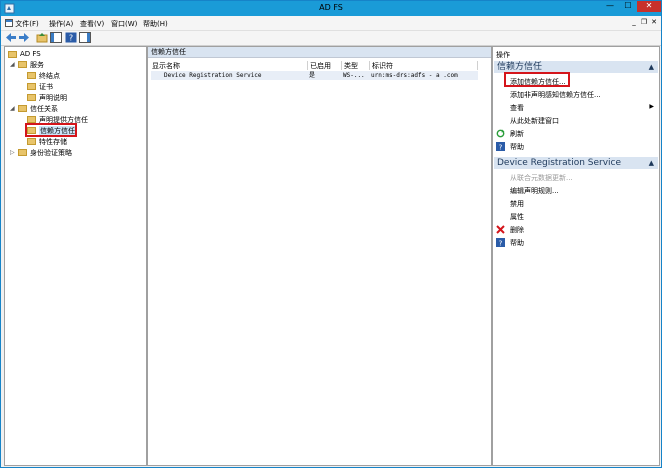 This screenshot has height=468, width=662. I want to click on maximize-button: ☐, so click(628, 6).